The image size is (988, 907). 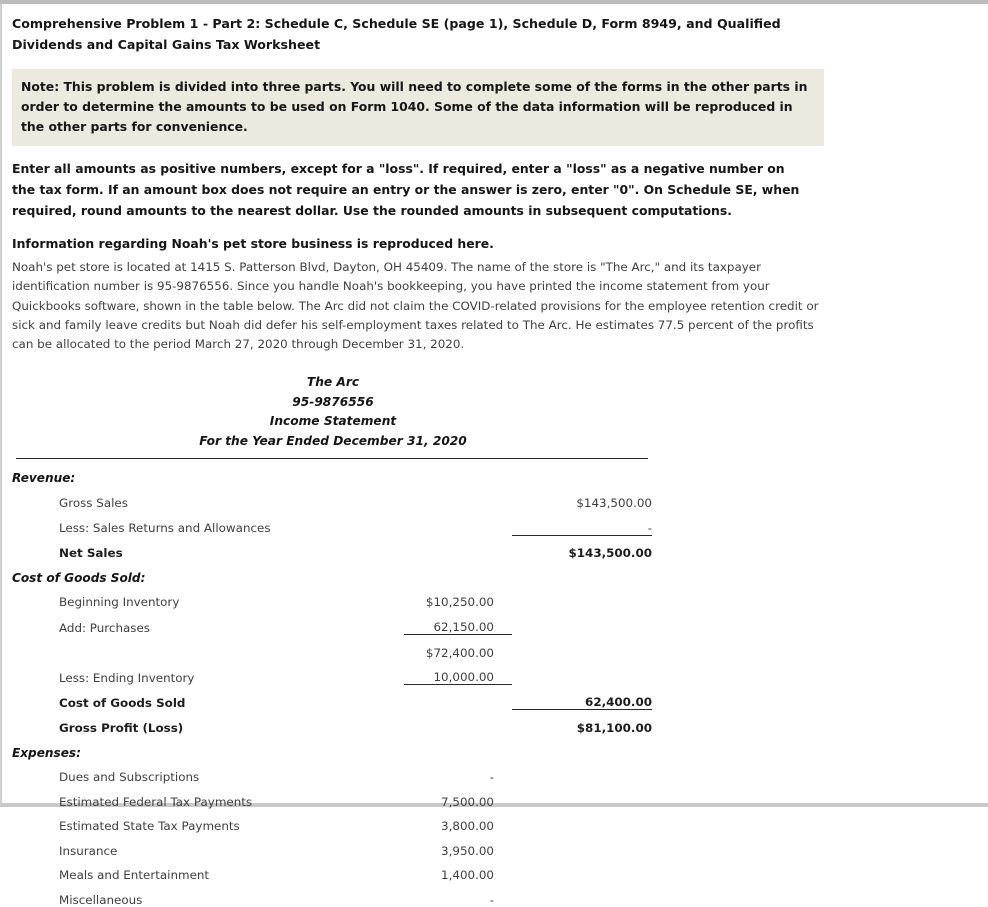 What do you see at coordinates (332, 894) in the screenshot?
I see `table-row: Miscellaneous -` at bounding box center [332, 894].